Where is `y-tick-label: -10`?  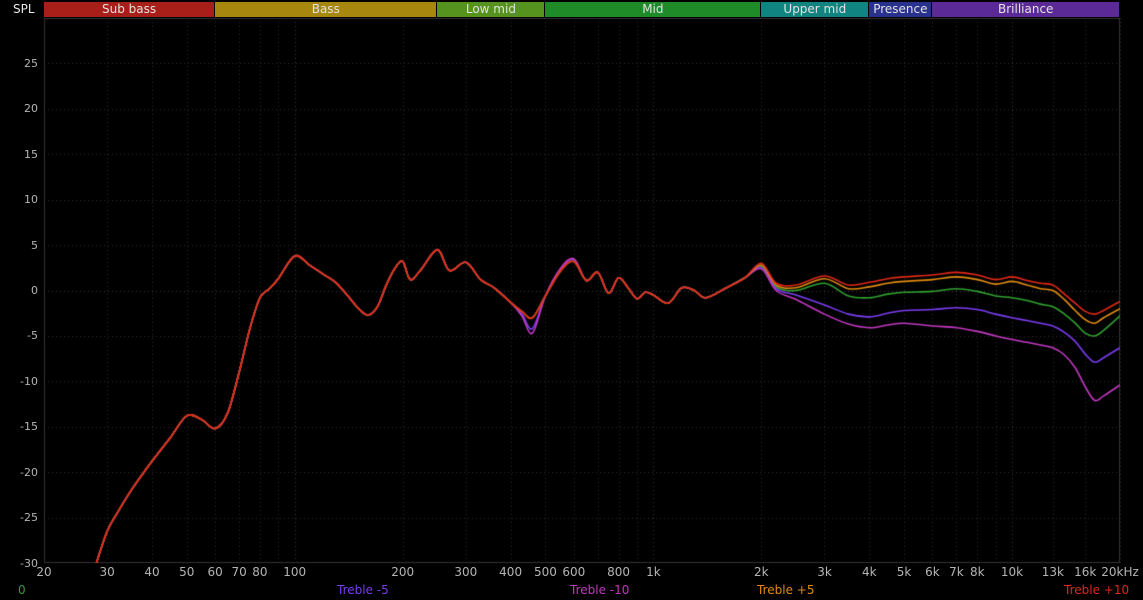
y-tick-label: -10 is located at coordinates (29, 381).